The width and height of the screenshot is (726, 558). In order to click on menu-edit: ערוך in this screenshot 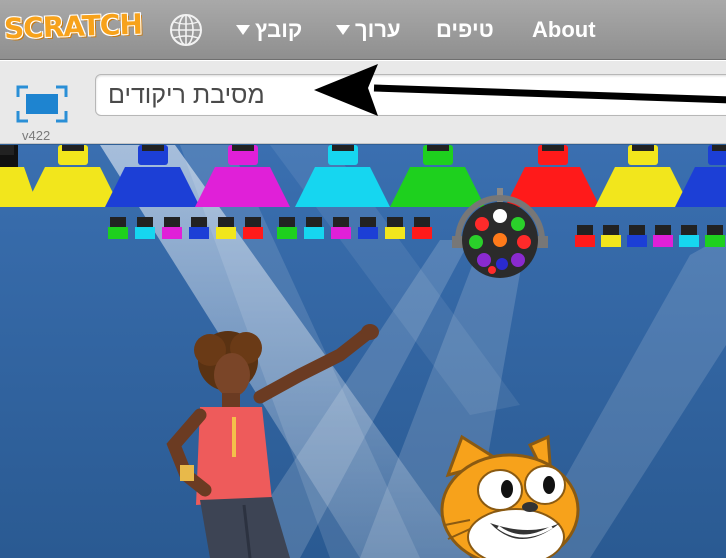, I will do `click(368, 30)`.